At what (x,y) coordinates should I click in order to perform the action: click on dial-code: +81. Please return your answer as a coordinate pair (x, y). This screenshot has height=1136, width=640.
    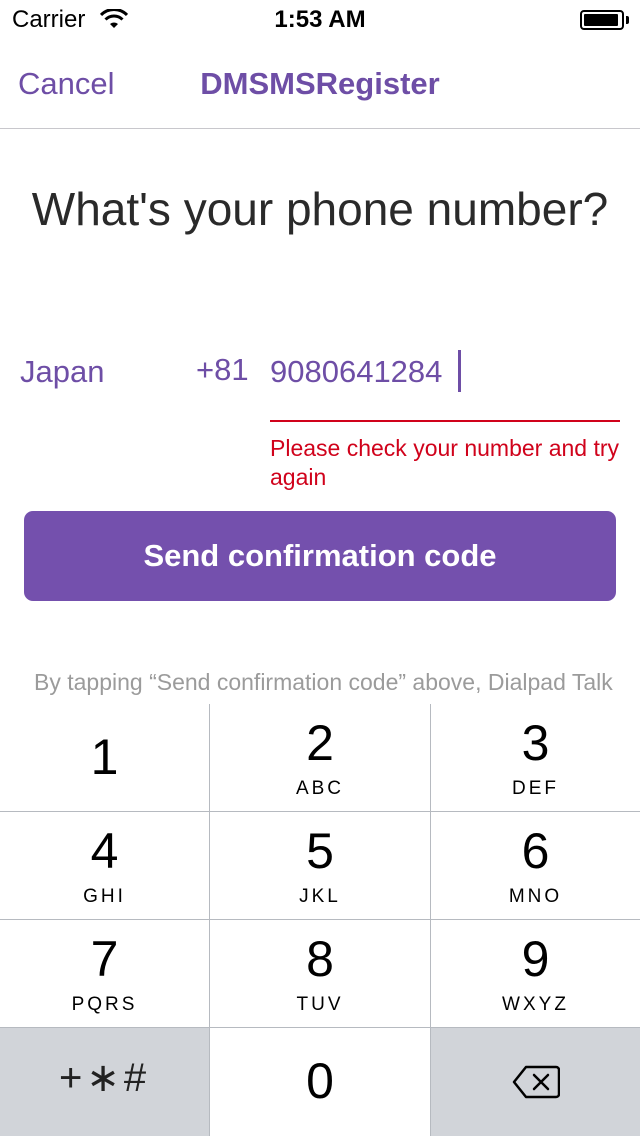
    Looking at the image, I should click on (222, 369).